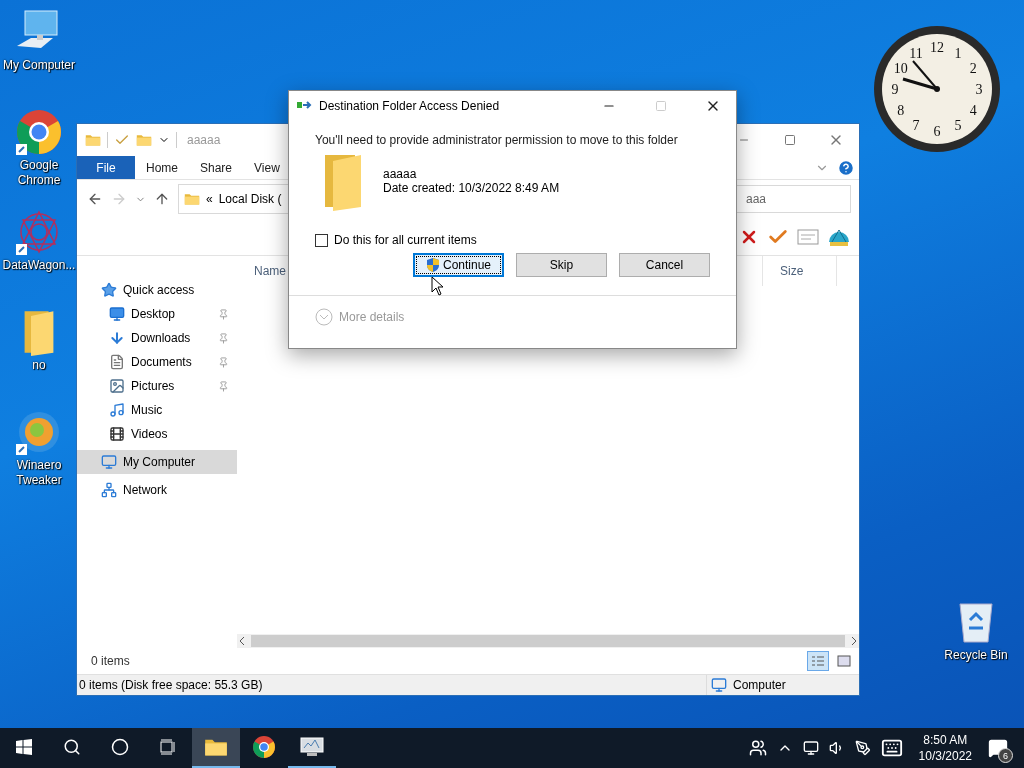 The image size is (1024, 768). I want to click on clock-numeral: 9, so click(895, 89).